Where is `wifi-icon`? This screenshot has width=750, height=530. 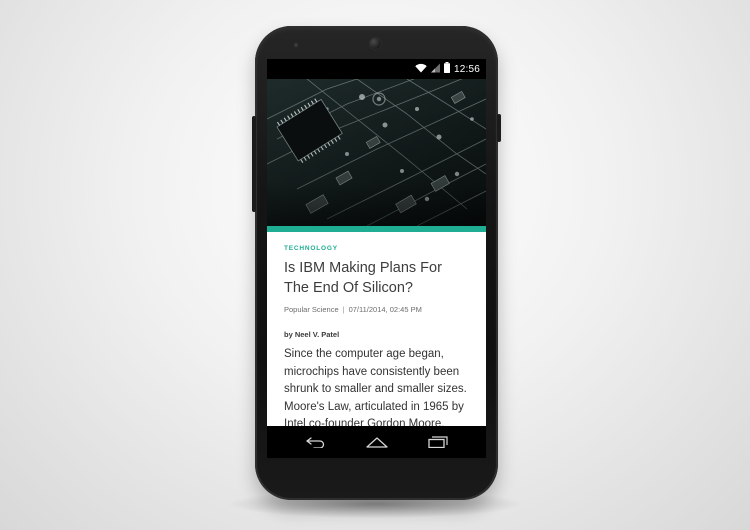
wifi-icon is located at coordinates (421, 69).